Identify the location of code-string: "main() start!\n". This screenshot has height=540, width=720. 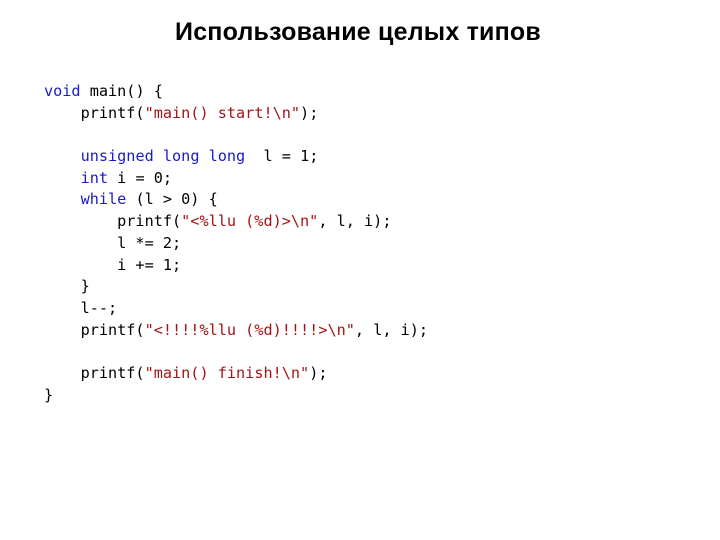
(222, 112).